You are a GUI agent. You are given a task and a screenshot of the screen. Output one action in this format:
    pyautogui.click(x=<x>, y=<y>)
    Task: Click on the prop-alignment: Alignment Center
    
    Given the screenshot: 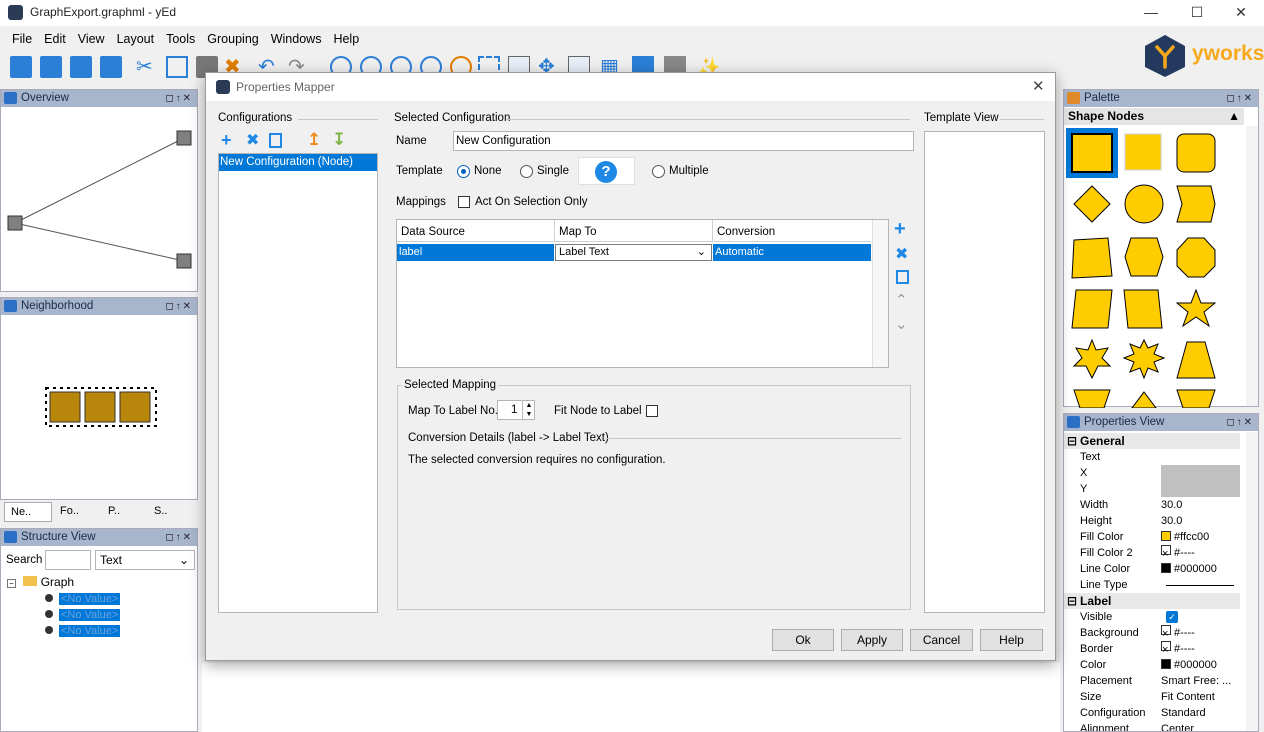 What is the action you would take?
    pyautogui.click(x=1152, y=726)
    